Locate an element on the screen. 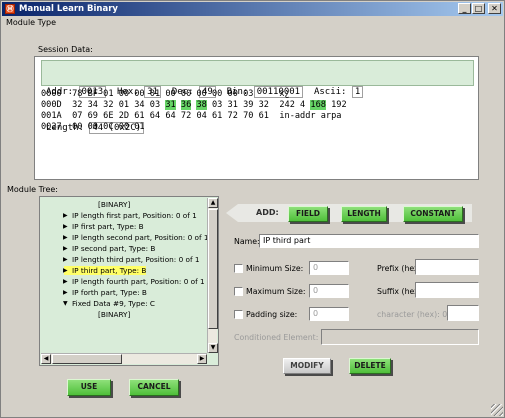 This screenshot has width=505, height=418. add-field-button: FIELD is located at coordinates (308, 214).